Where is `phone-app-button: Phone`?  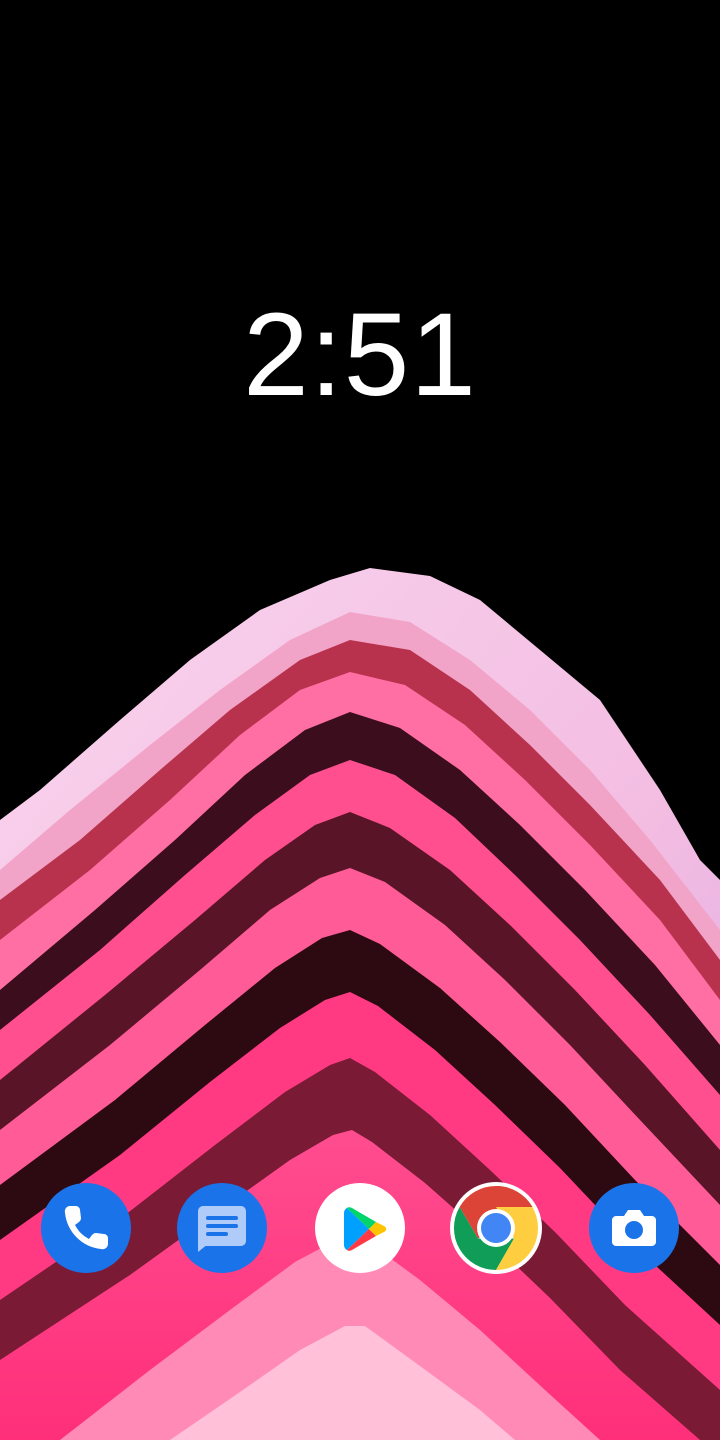 phone-app-button: Phone is located at coordinates (86, 1228).